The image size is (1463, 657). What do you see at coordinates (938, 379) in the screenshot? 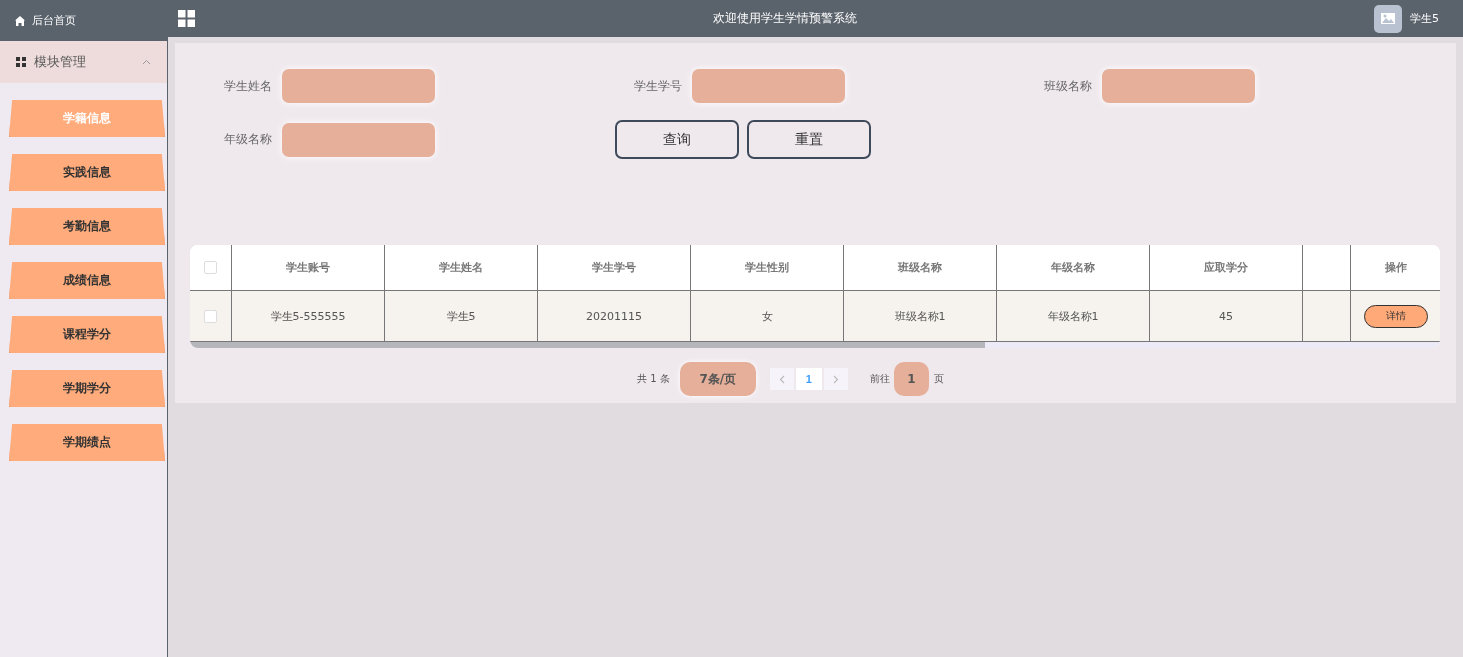
I see `page-unit: 页` at bounding box center [938, 379].